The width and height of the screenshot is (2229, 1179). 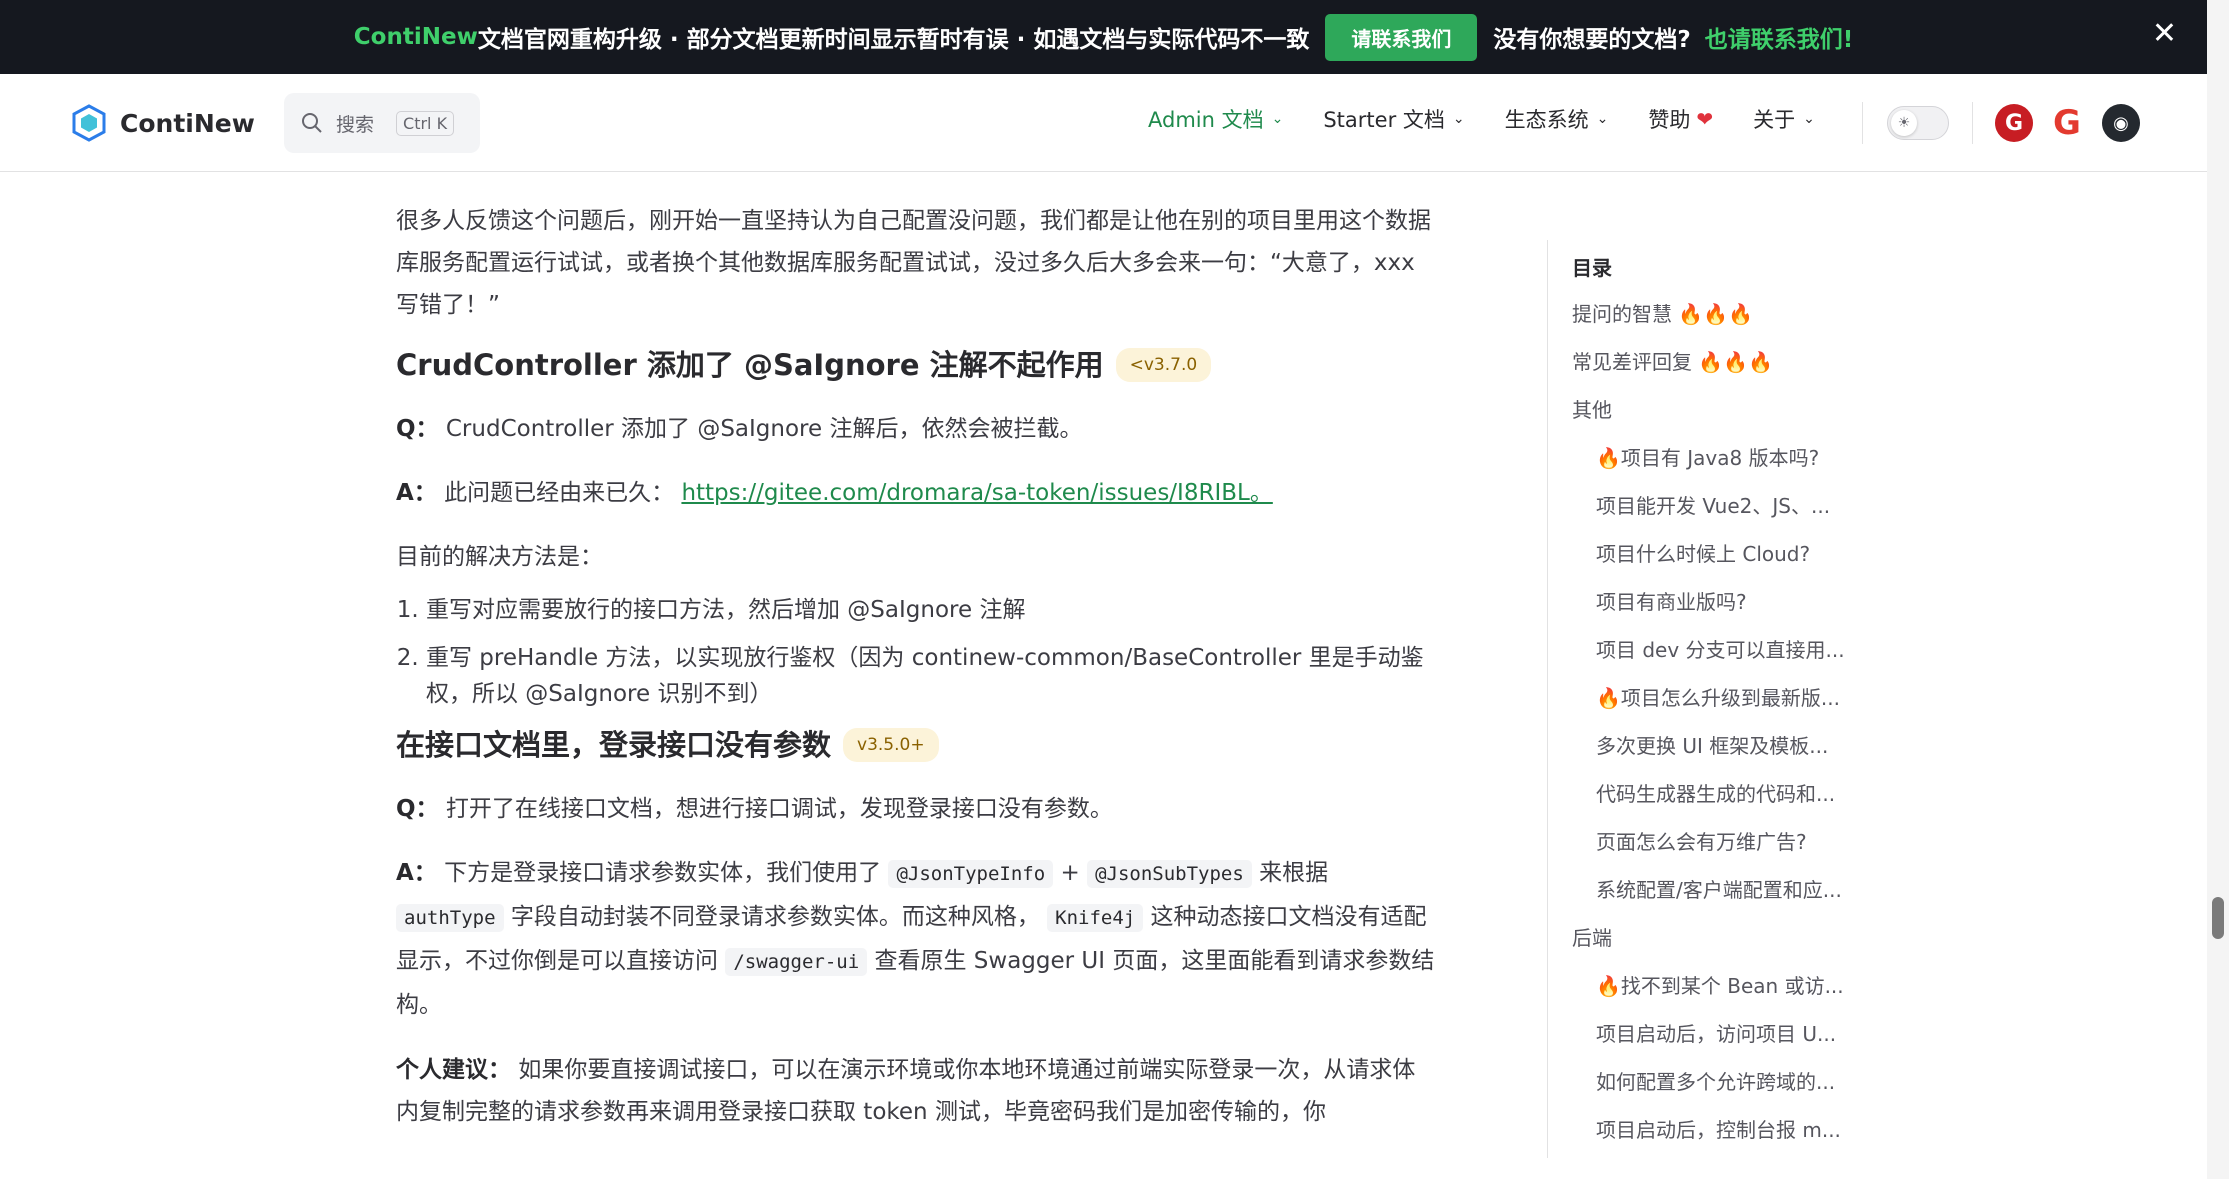 What do you see at coordinates (796, 962) in the screenshot?
I see `inline-code: /swagger-ui` at bounding box center [796, 962].